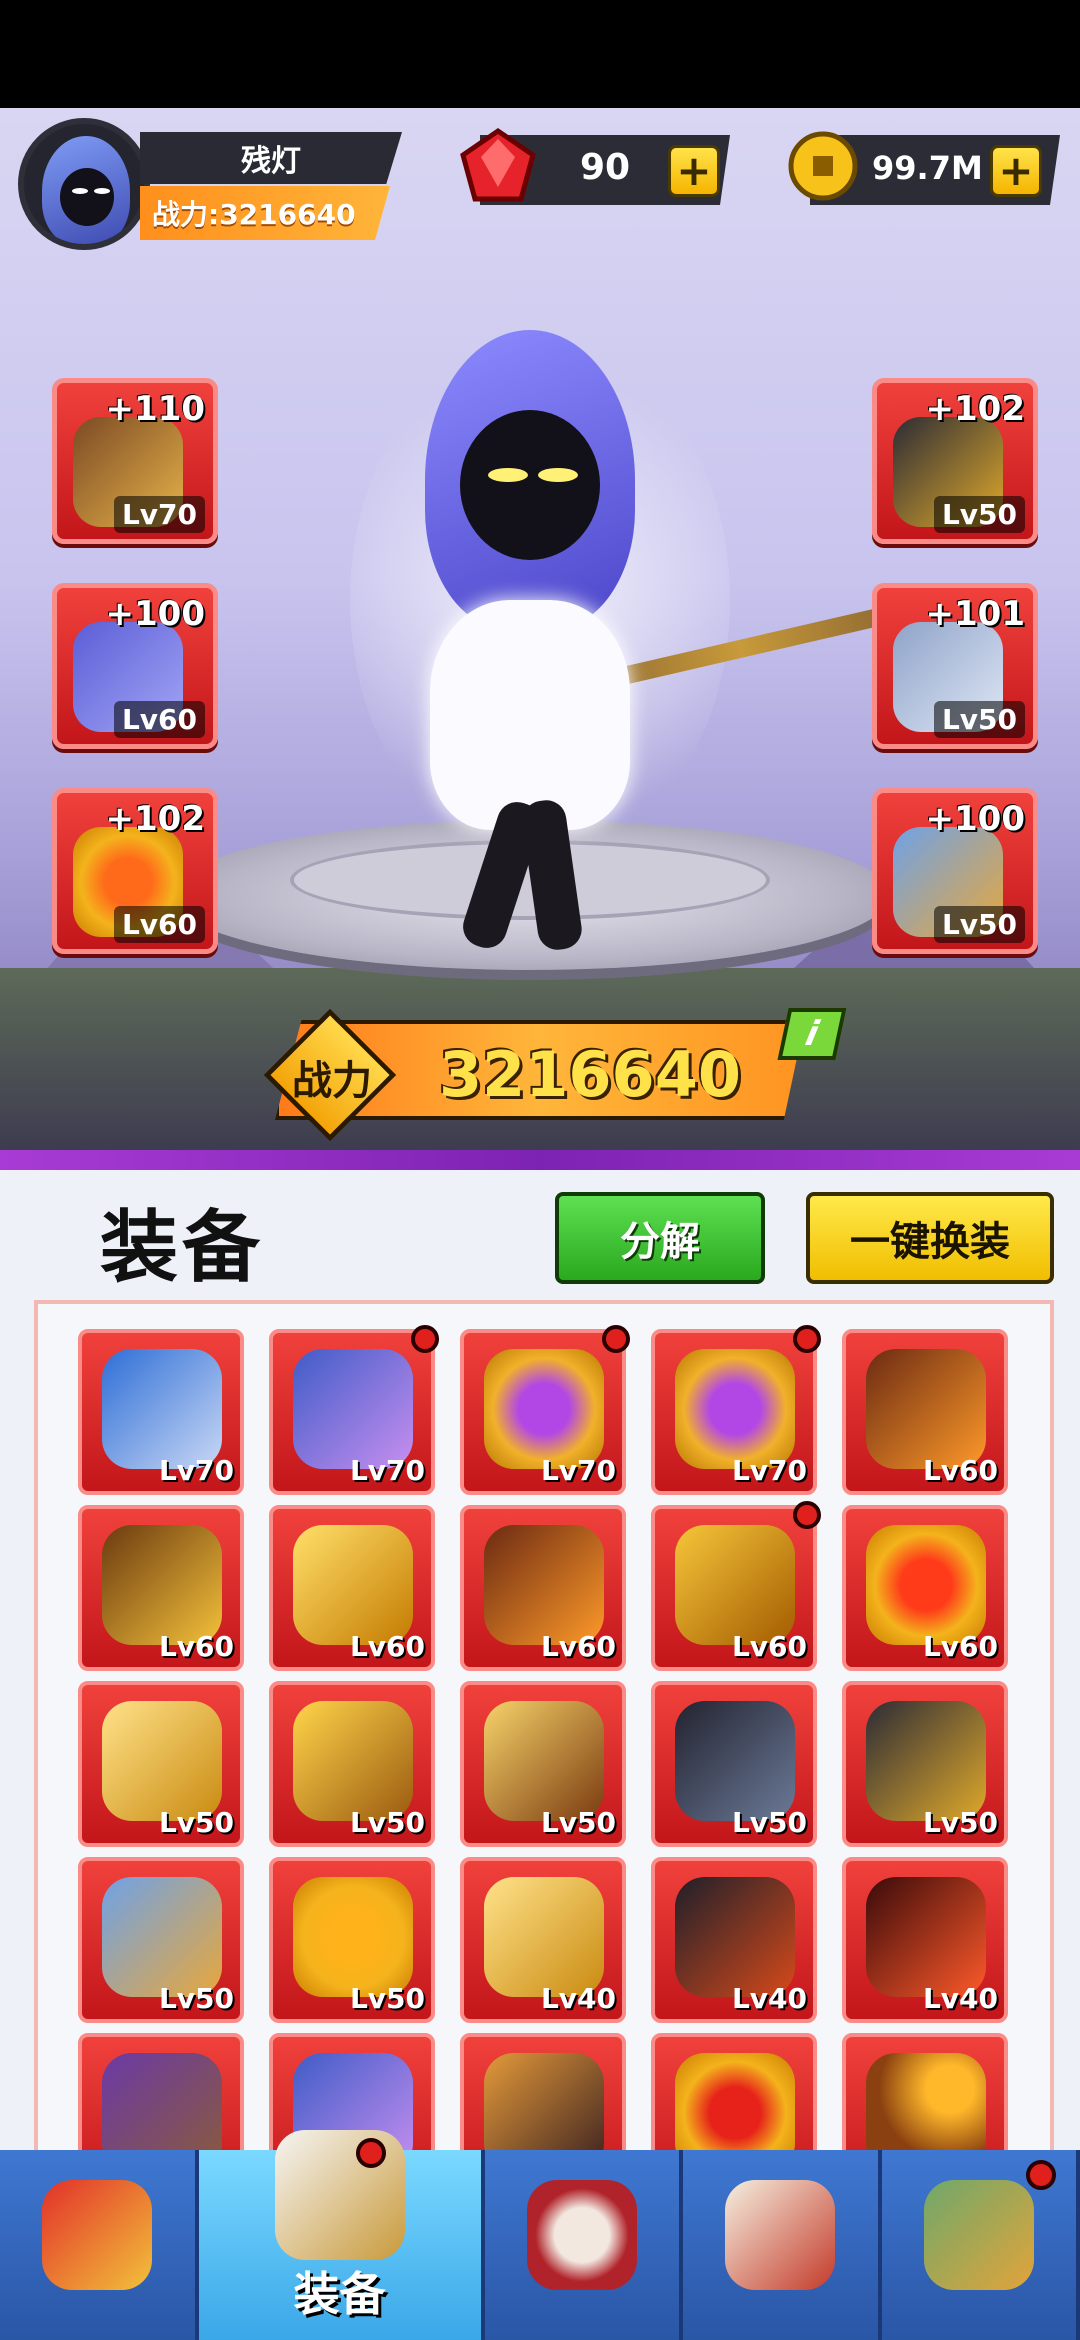 Image resolution: width=1080 pixels, height=2340 pixels. Describe the element at coordinates (812, 1034) in the screenshot. I see `power-info-button: i` at that location.